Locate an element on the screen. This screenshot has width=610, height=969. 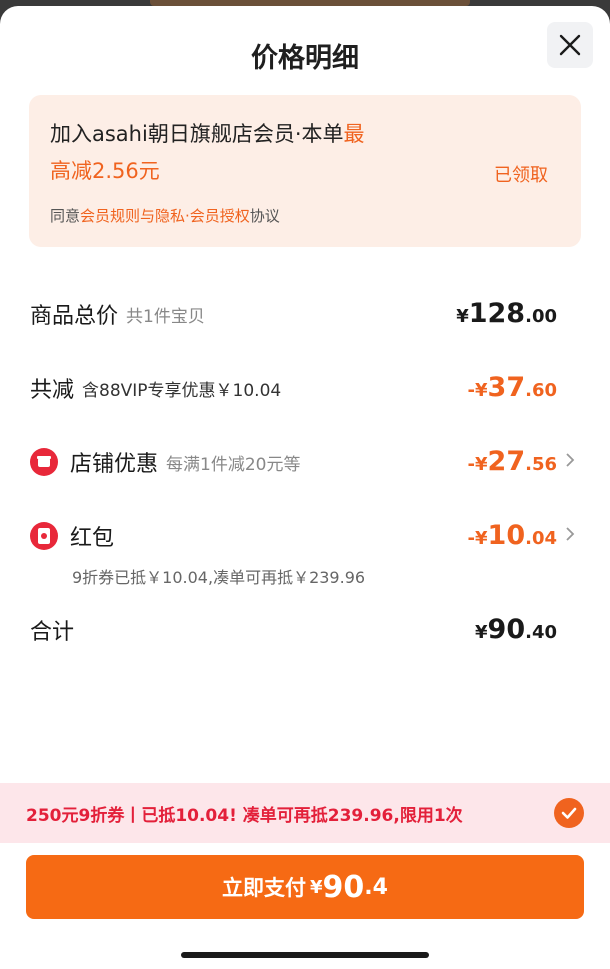
membership-highlight: 最 is located at coordinates (354, 134).